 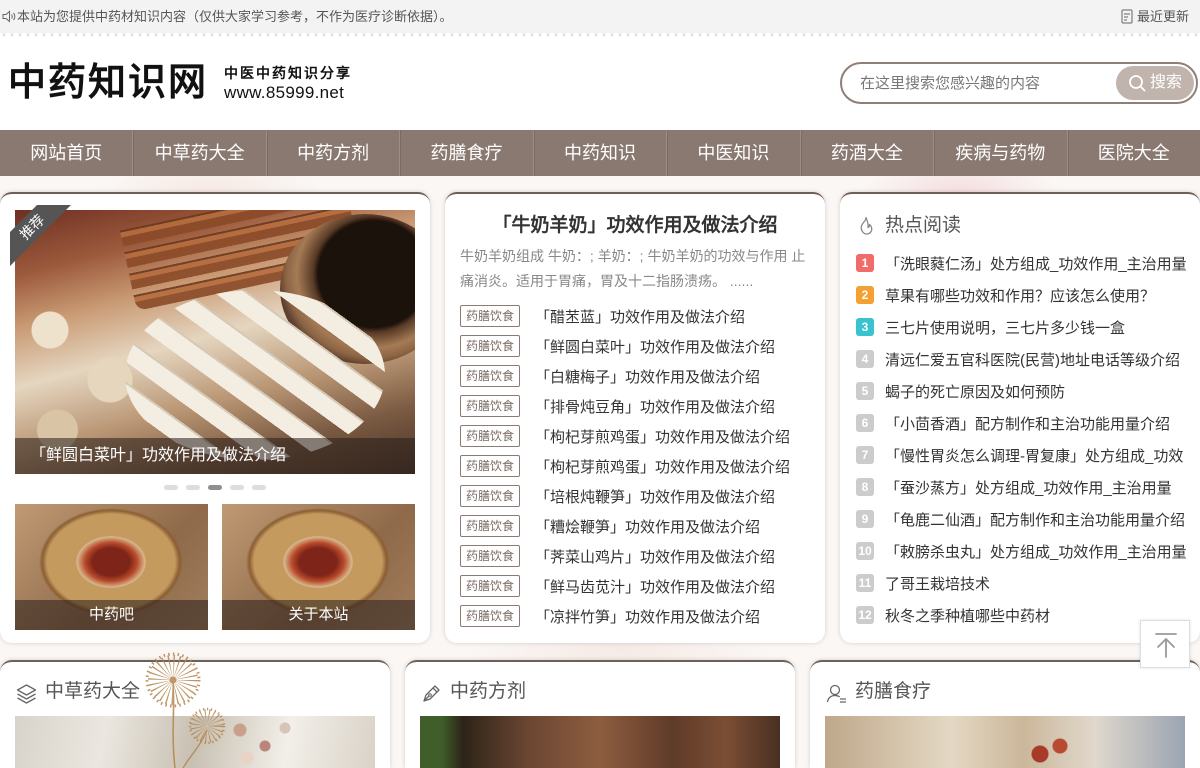 I want to click on back-to-top-button, so click(x=1165, y=644).